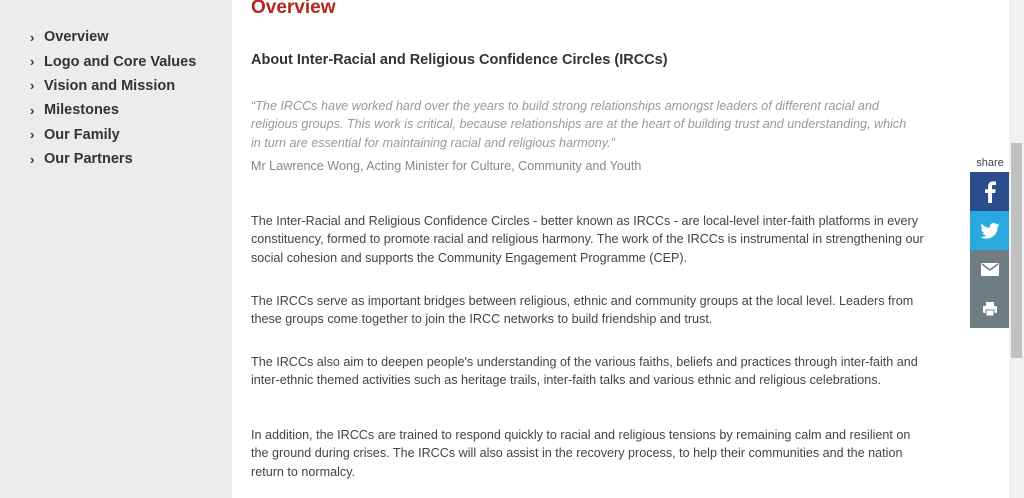 This screenshot has height=498, width=1024. I want to click on twitter-icon, so click(990, 230).